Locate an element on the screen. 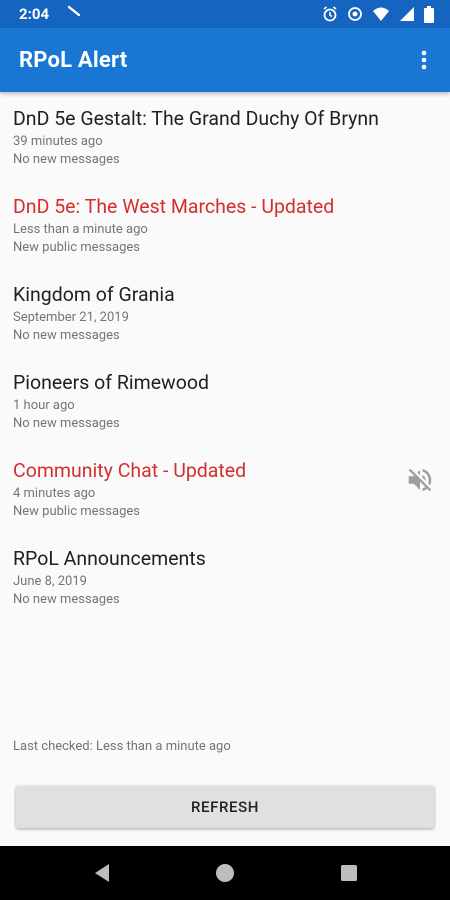  game-time: 4 minutes ago is located at coordinates (54, 493).